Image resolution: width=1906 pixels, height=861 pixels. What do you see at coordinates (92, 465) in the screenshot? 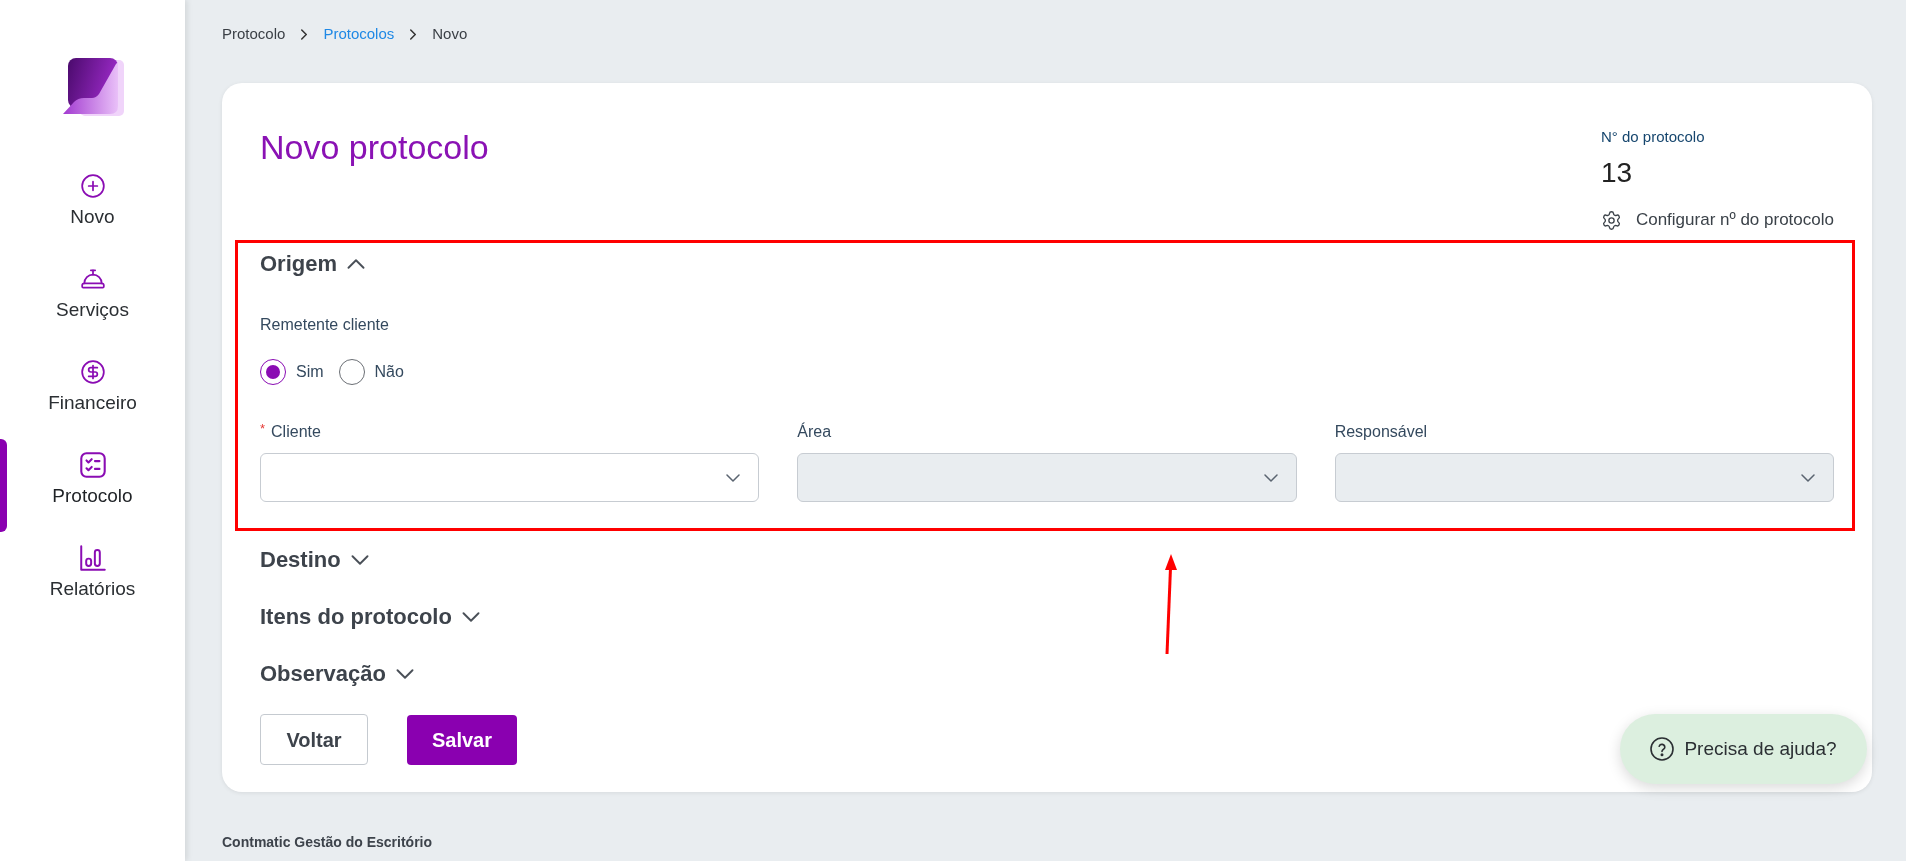
I see `checklist-icon` at bounding box center [92, 465].